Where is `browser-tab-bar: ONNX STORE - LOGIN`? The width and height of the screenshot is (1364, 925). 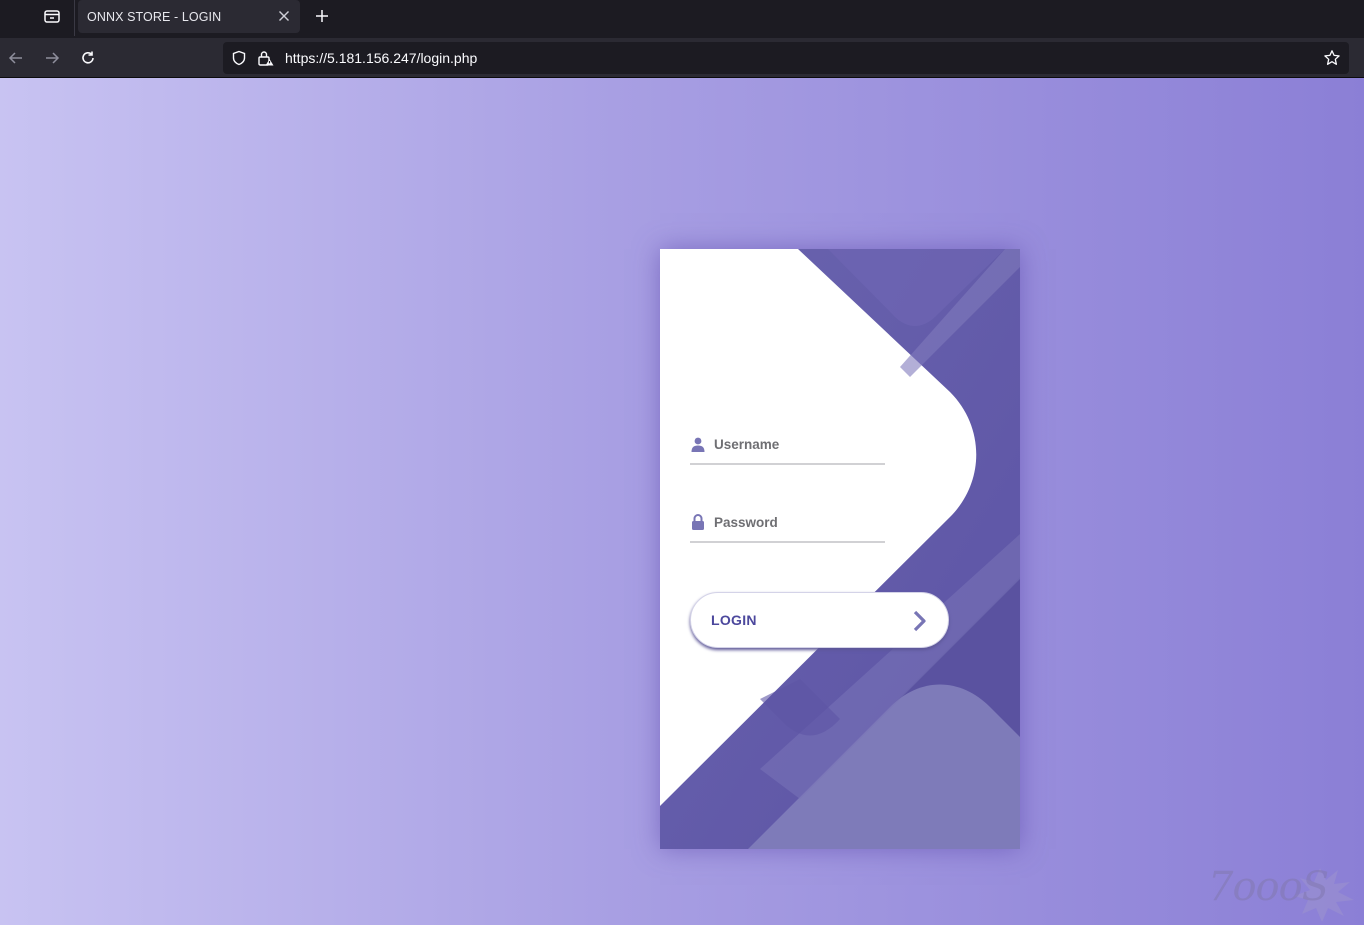 browser-tab-bar: ONNX STORE - LOGIN is located at coordinates (682, 19).